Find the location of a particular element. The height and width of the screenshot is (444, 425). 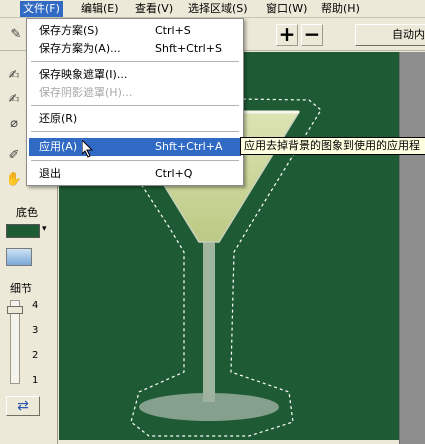

menu-edit: 编辑(E) is located at coordinates (100, 9).